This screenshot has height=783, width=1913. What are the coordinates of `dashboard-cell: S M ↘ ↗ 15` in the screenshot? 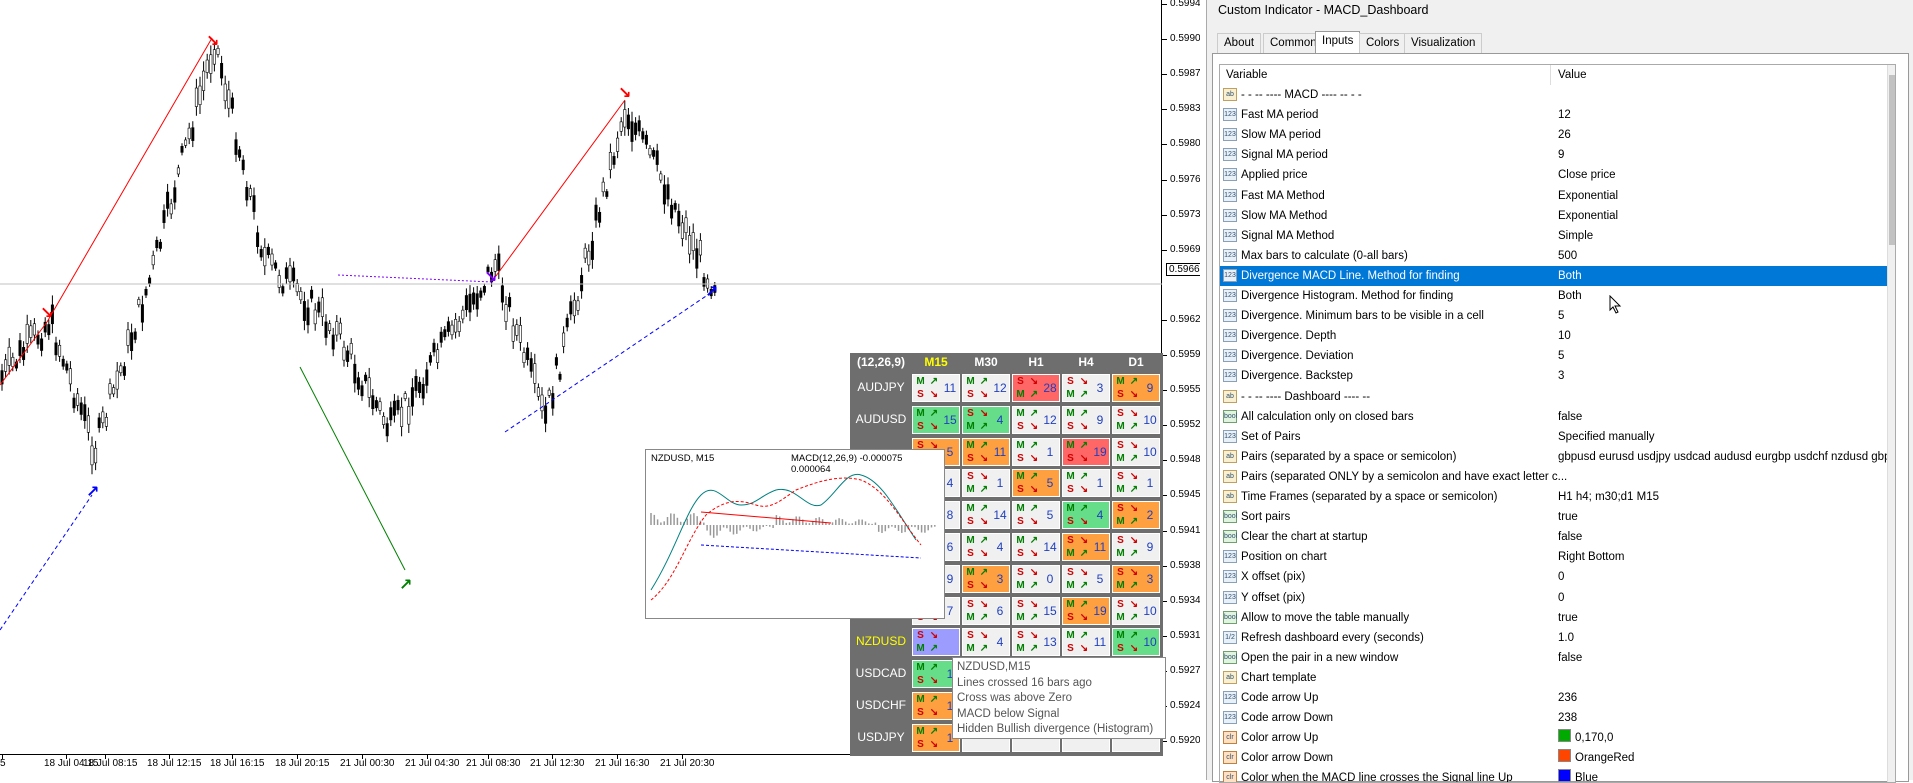 It's located at (1036, 610).